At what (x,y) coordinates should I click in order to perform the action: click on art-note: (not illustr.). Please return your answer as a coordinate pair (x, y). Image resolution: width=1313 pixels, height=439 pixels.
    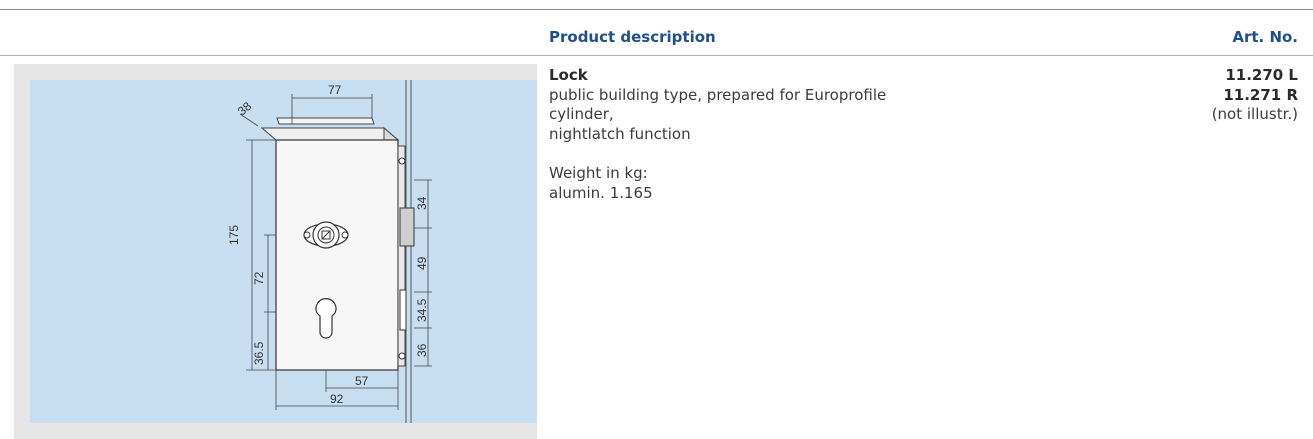
    Looking at the image, I should click on (1254, 114).